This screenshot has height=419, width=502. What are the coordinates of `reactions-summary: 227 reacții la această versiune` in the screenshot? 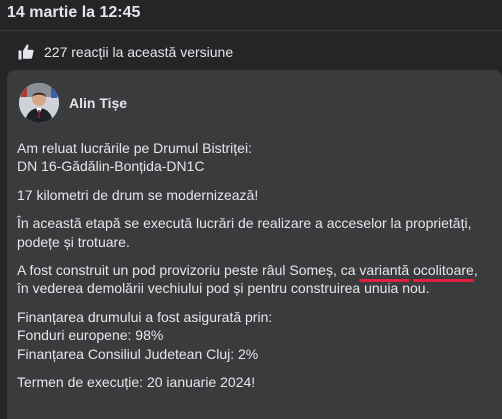 It's located at (124, 52).